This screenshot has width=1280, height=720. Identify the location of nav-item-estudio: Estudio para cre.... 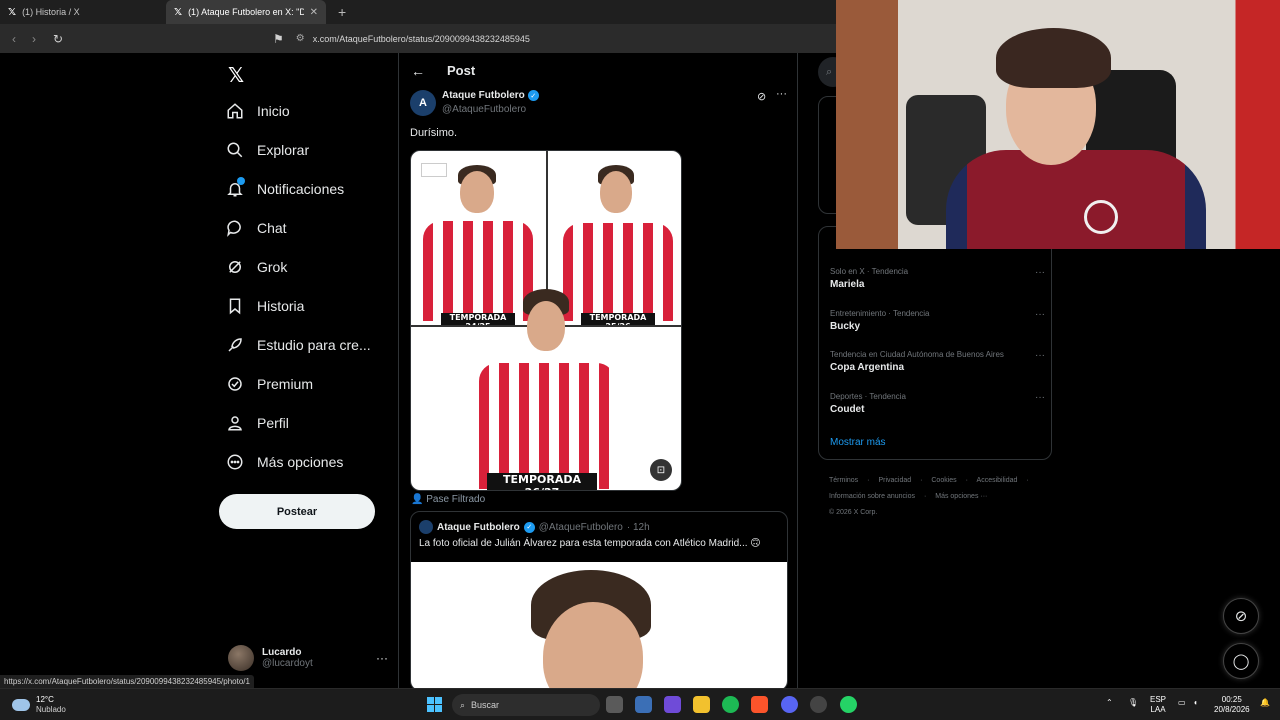
(298, 345).